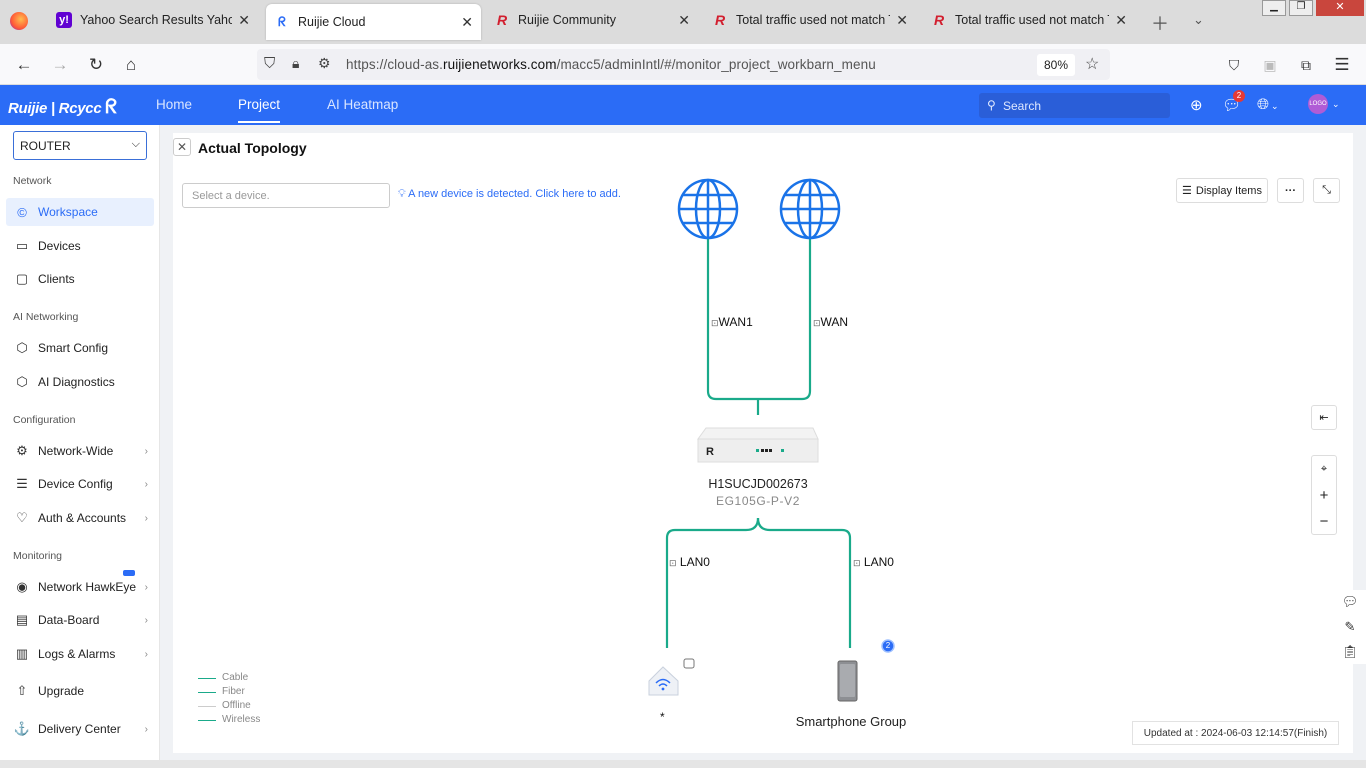 The image size is (1366, 768). I want to click on back-icon: ←, so click(24, 65).